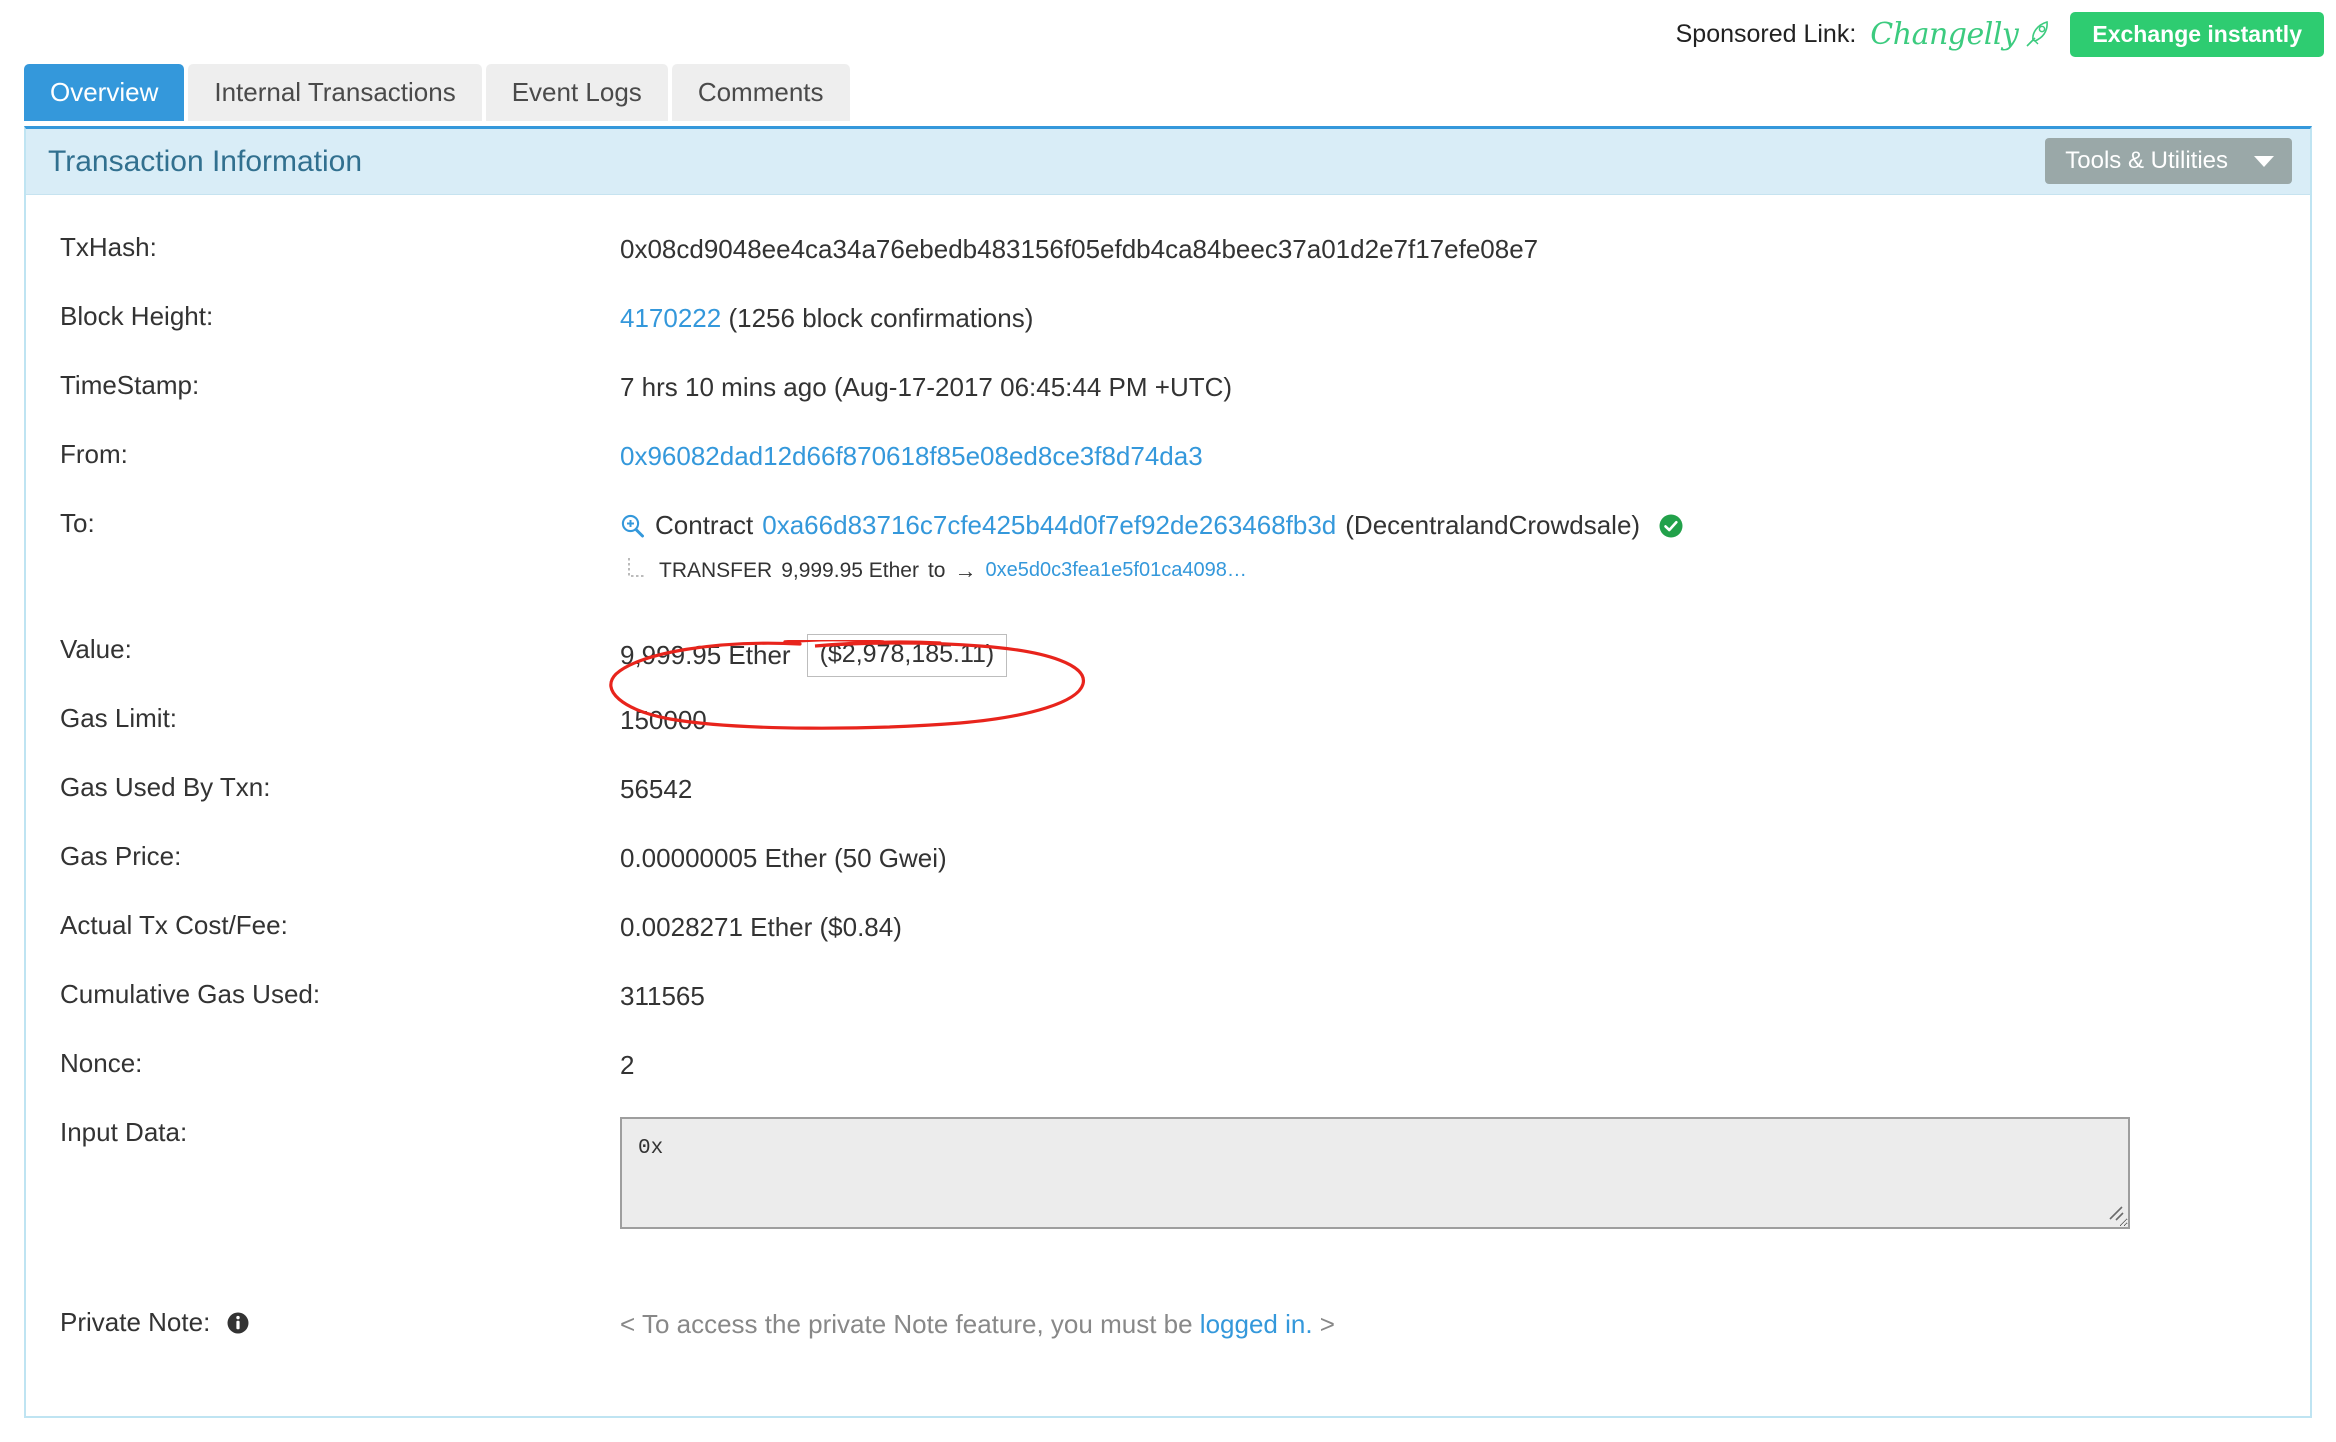  I want to click on cumulative-gas-value: 311565, so click(662, 996).